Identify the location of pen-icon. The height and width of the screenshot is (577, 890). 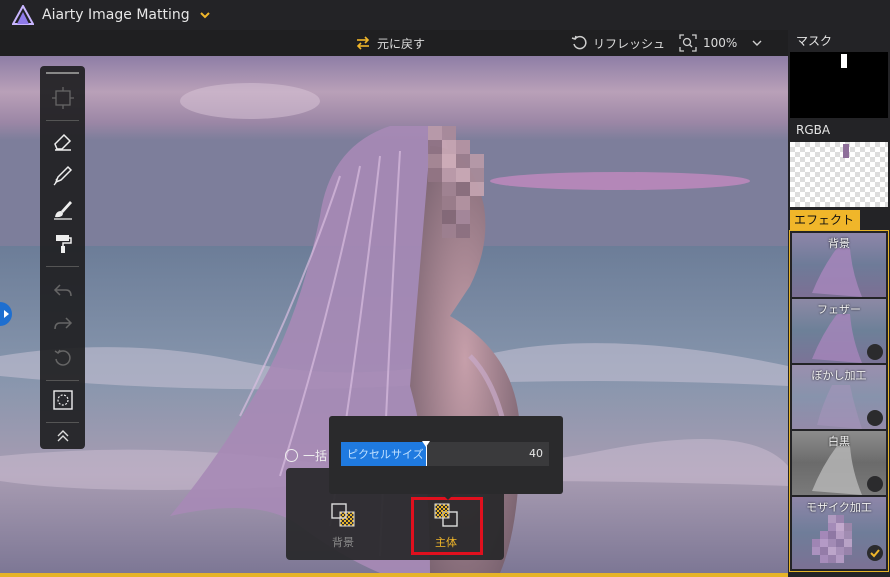
(62, 175).